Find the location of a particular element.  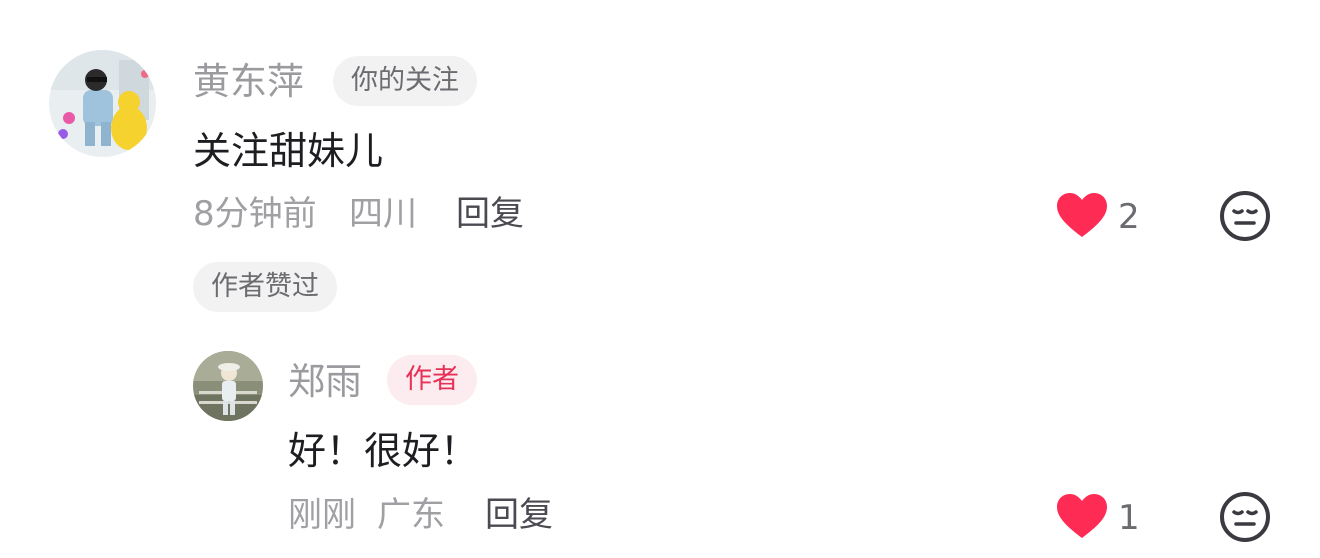

like-count: 1 is located at coordinates (1129, 518).